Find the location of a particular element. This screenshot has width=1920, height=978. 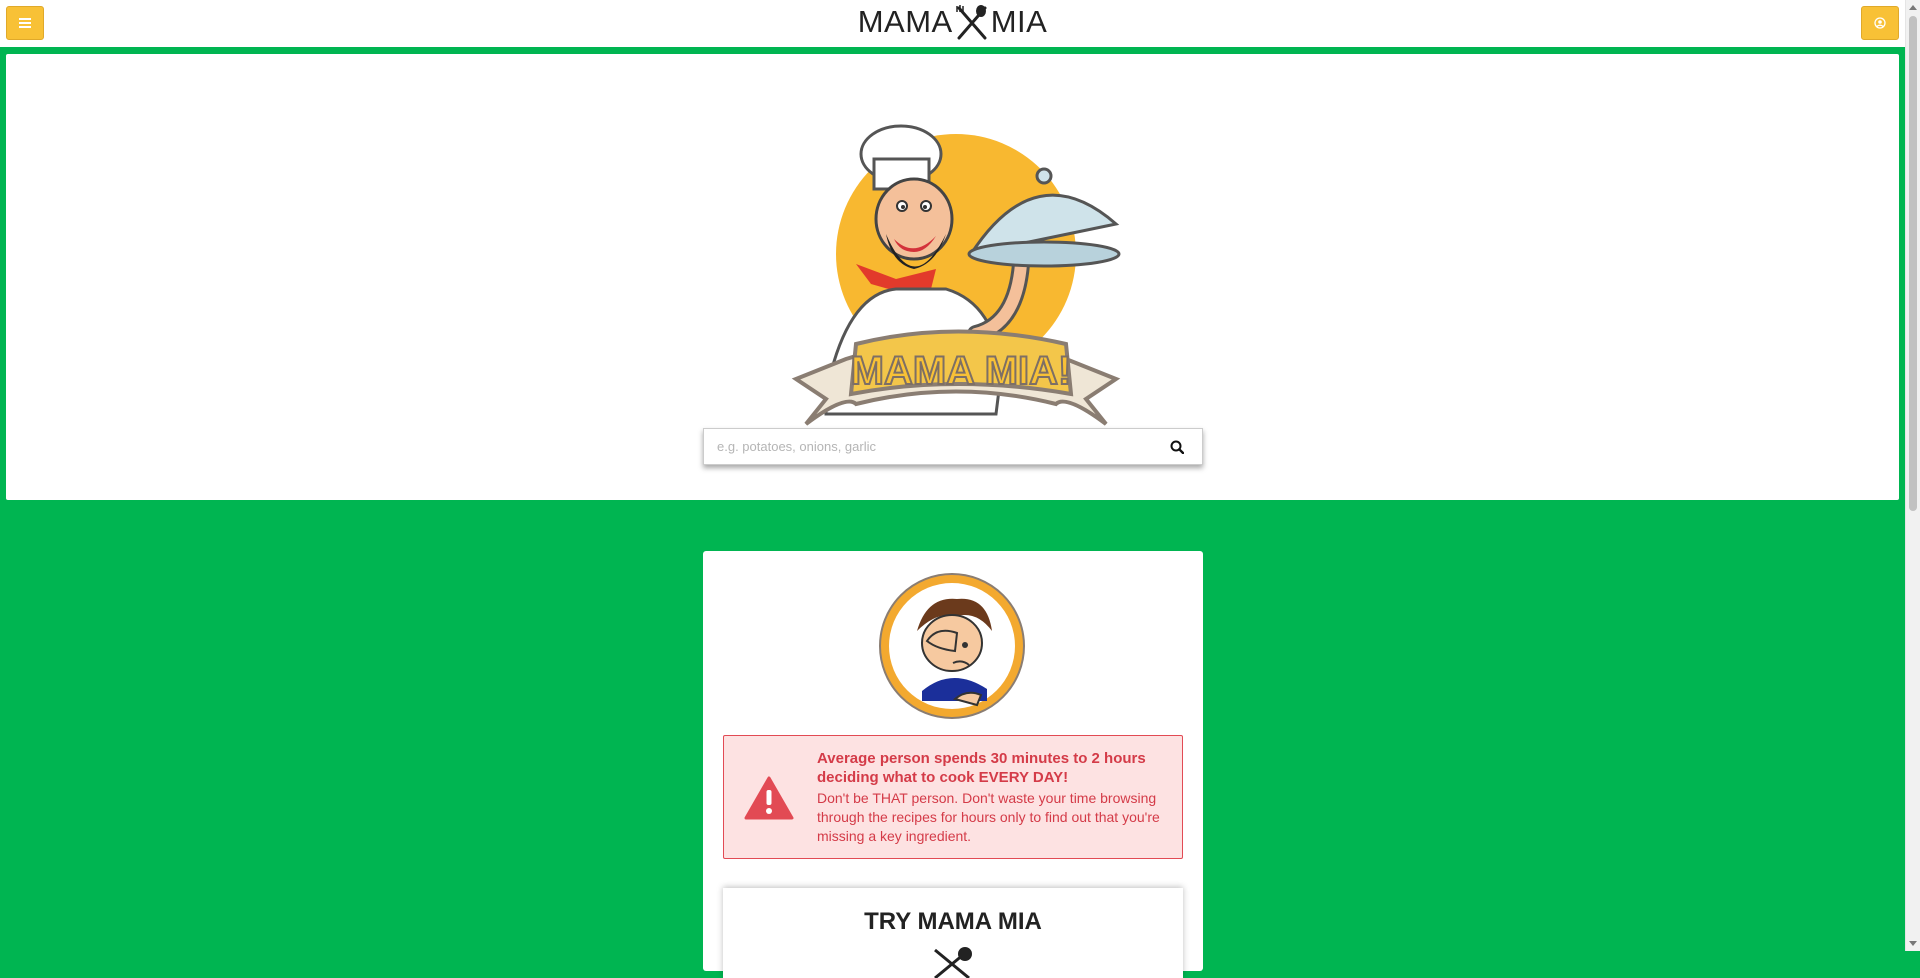

scroll-up-arrow is located at coordinates (1913, 7).